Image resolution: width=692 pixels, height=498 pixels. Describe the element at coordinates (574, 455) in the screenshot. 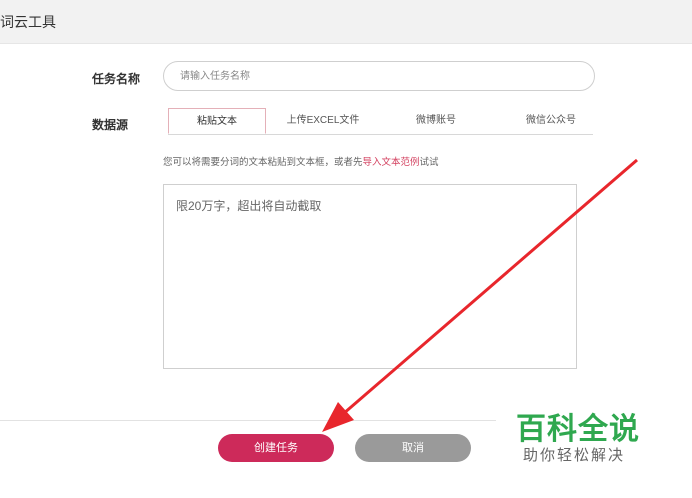

I see `watermark-slogan: 助你轻松解决` at that location.